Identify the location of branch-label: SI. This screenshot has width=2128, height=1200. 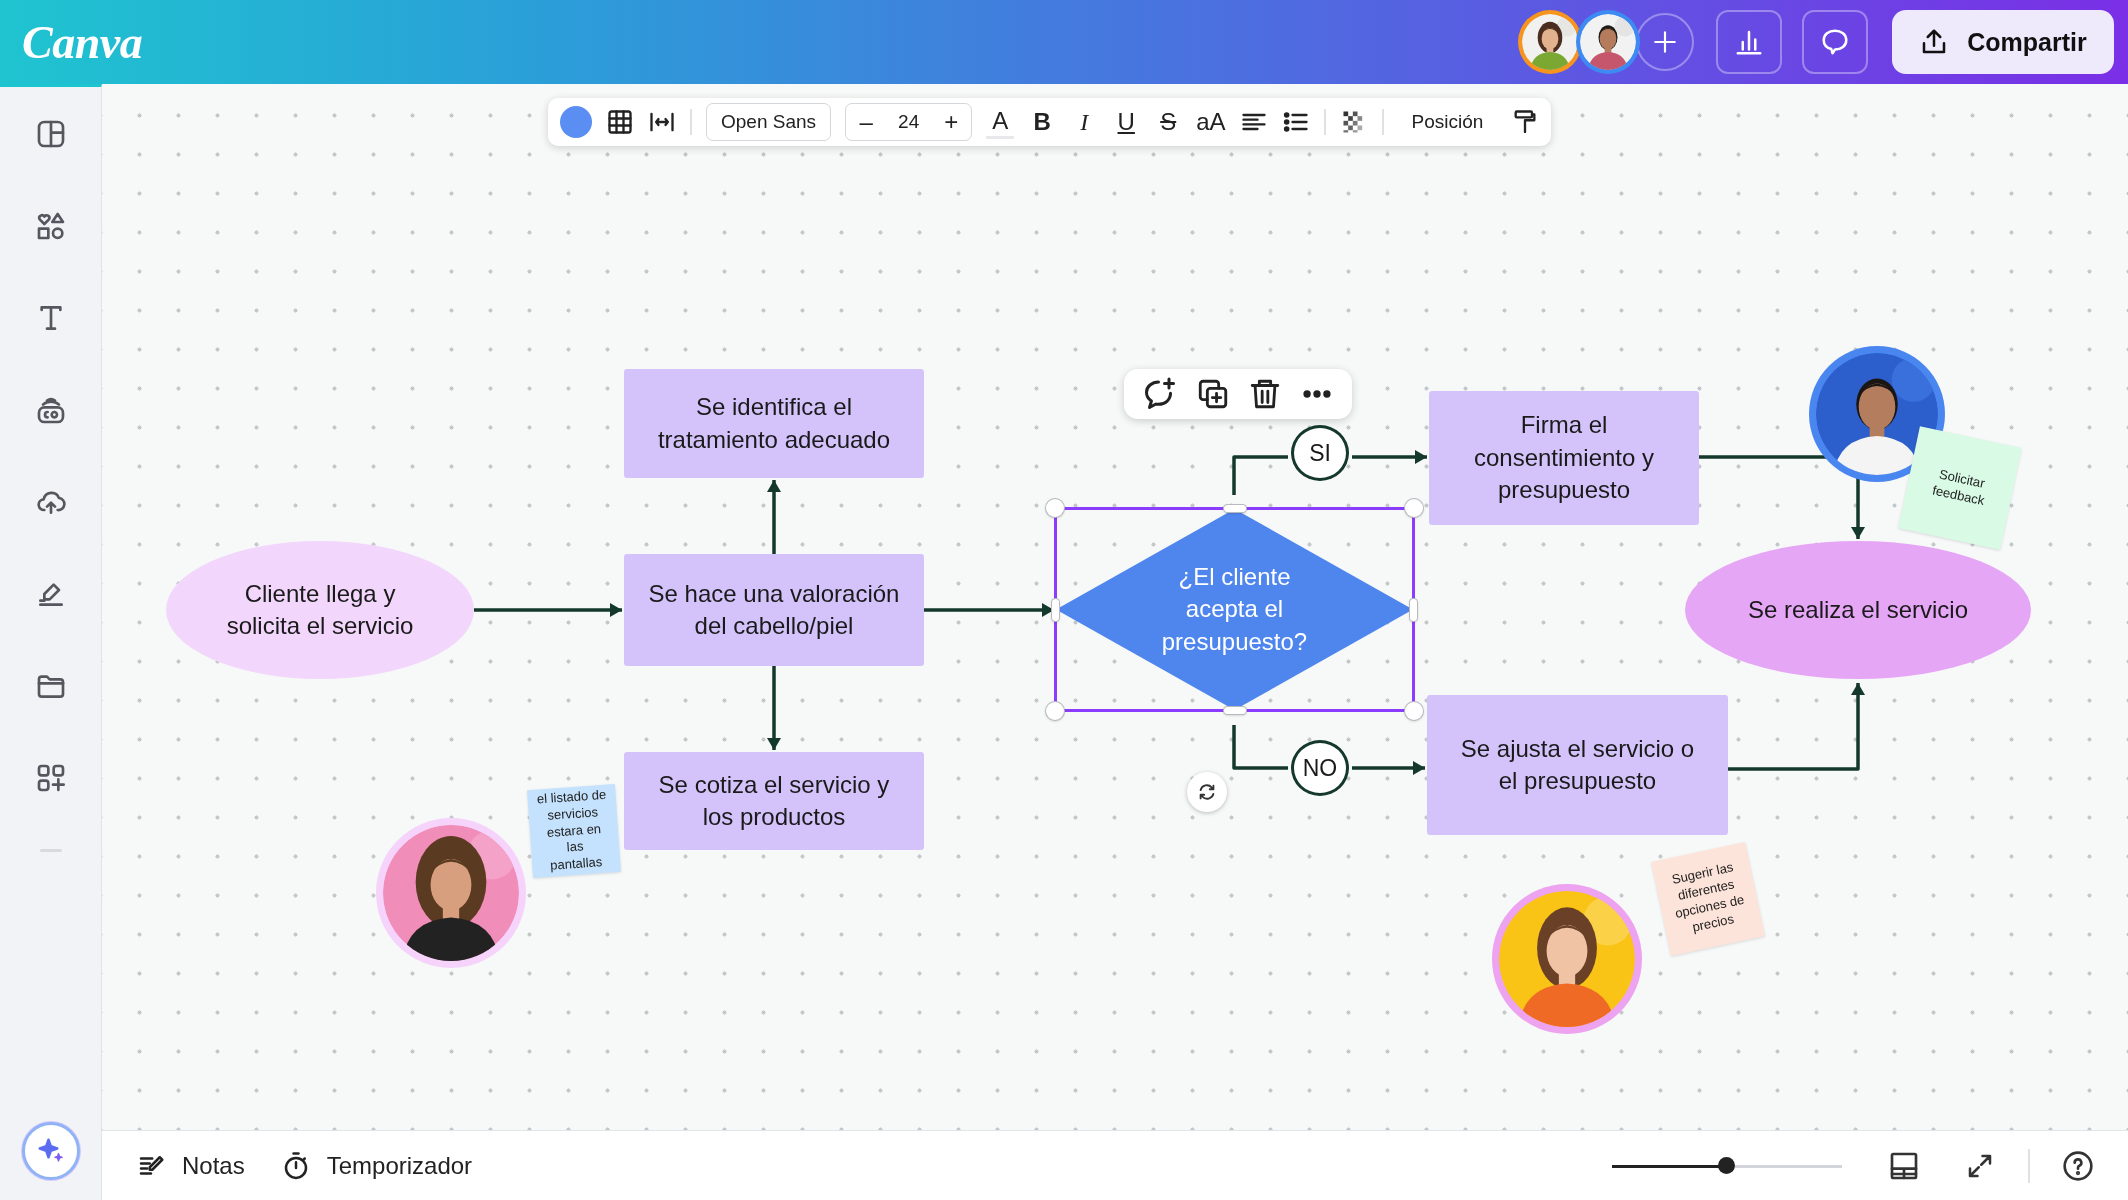
(1320, 453).